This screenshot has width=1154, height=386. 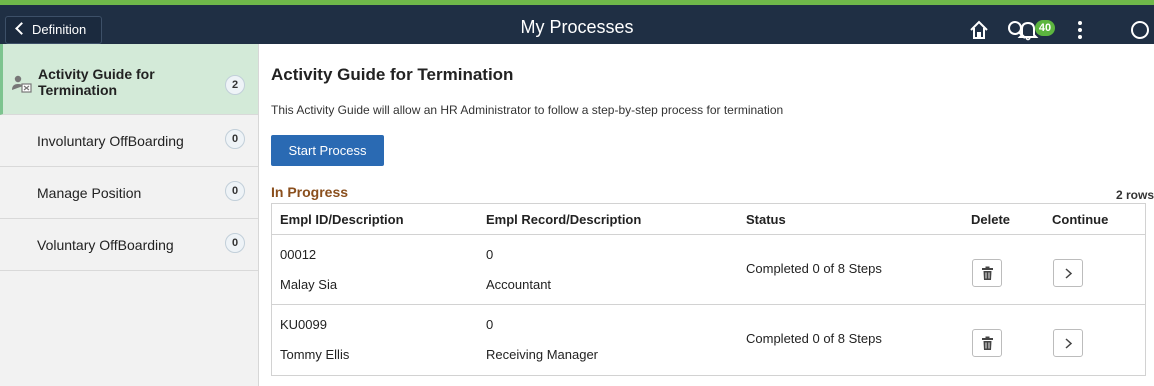 I want to click on employee-name: Tommy Ellis, so click(x=315, y=354).